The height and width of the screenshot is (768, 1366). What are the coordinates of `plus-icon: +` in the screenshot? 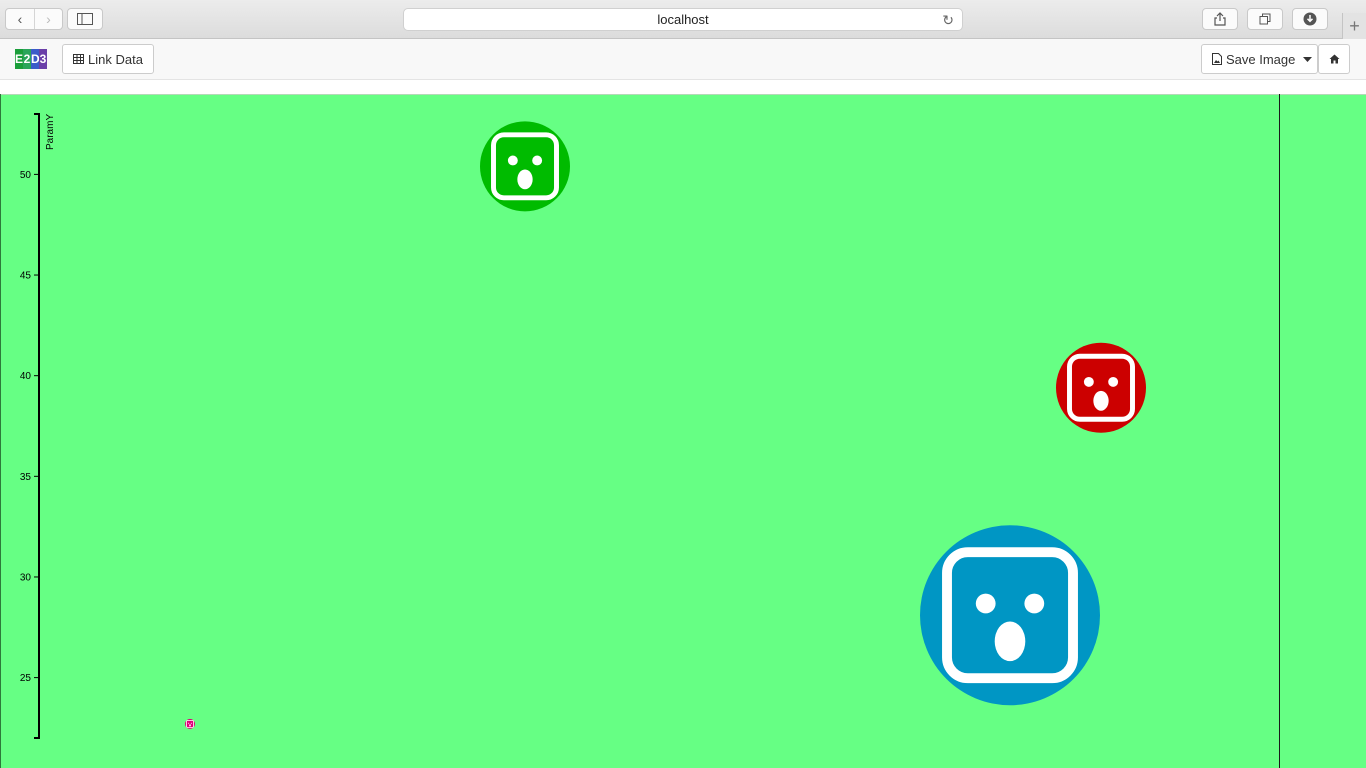 It's located at (1354, 25).